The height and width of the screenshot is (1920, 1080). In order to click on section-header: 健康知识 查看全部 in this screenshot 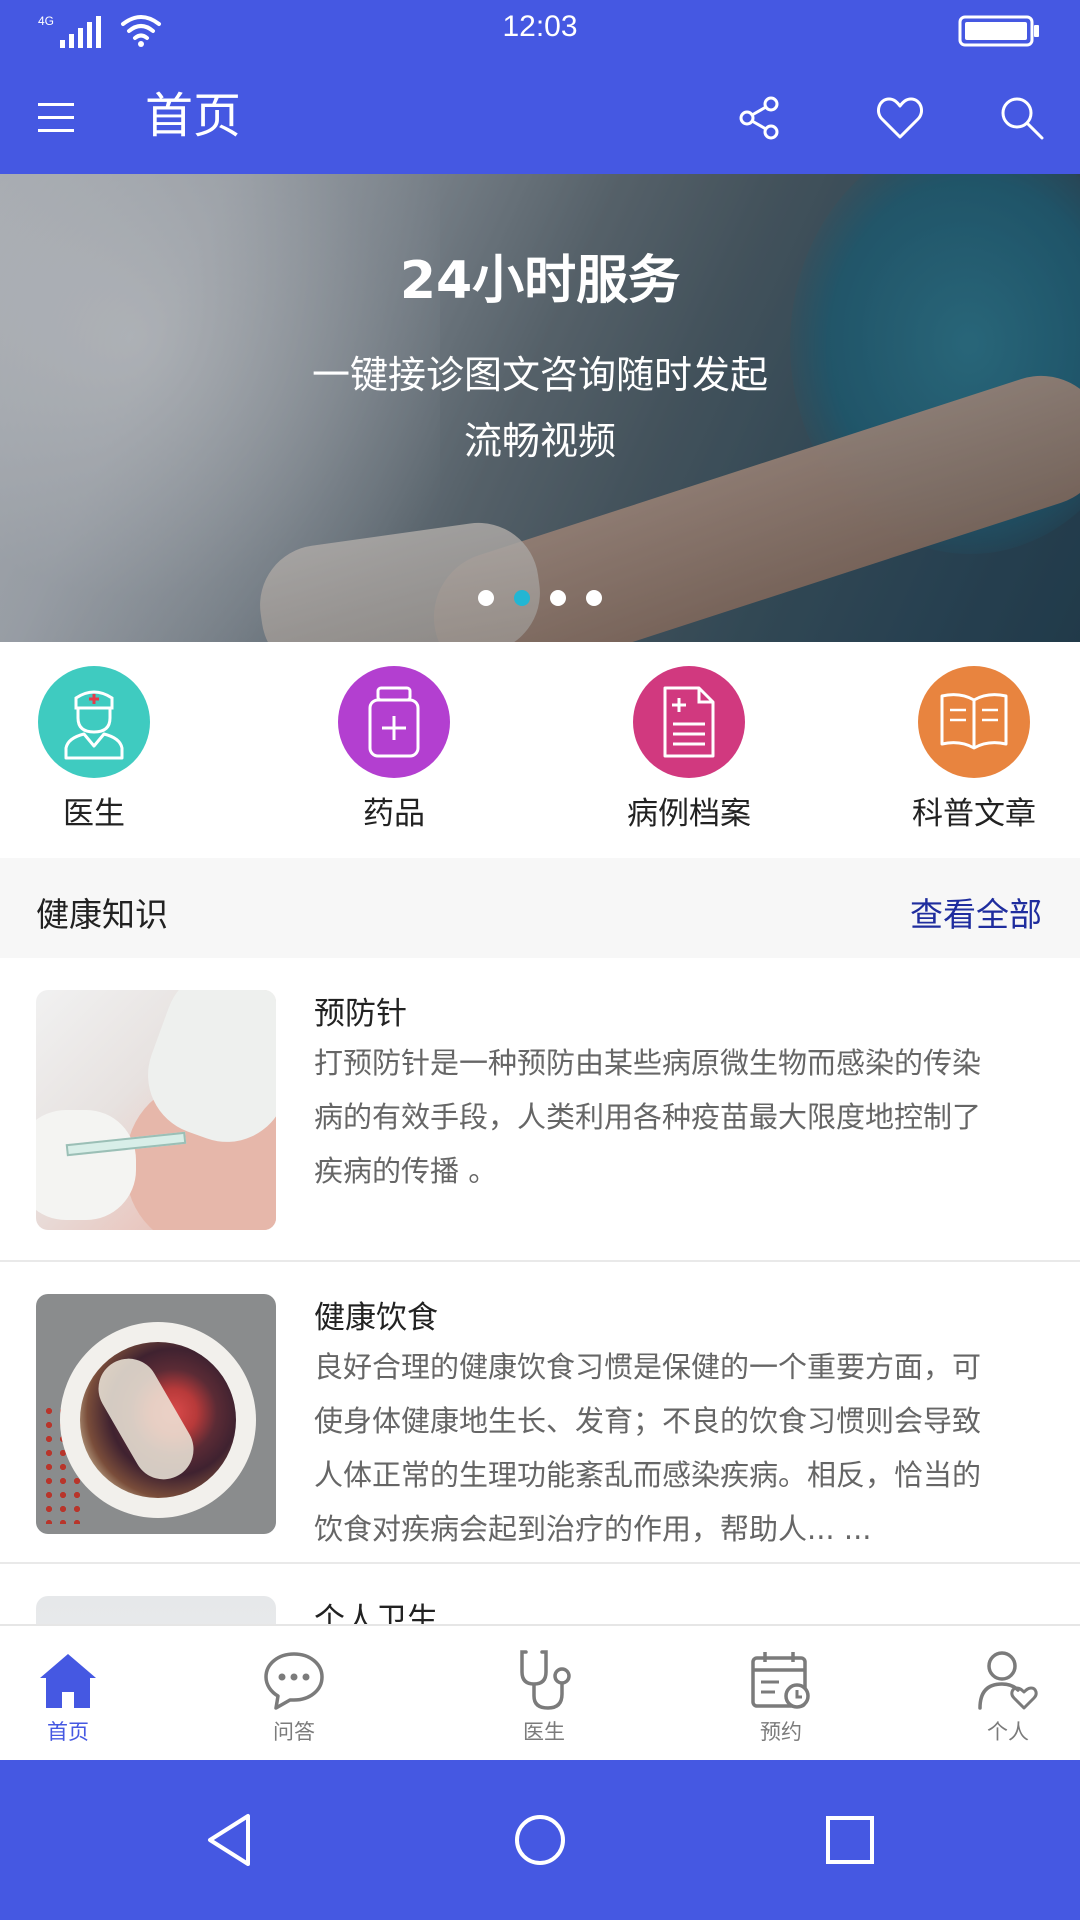, I will do `click(540, 908)`.